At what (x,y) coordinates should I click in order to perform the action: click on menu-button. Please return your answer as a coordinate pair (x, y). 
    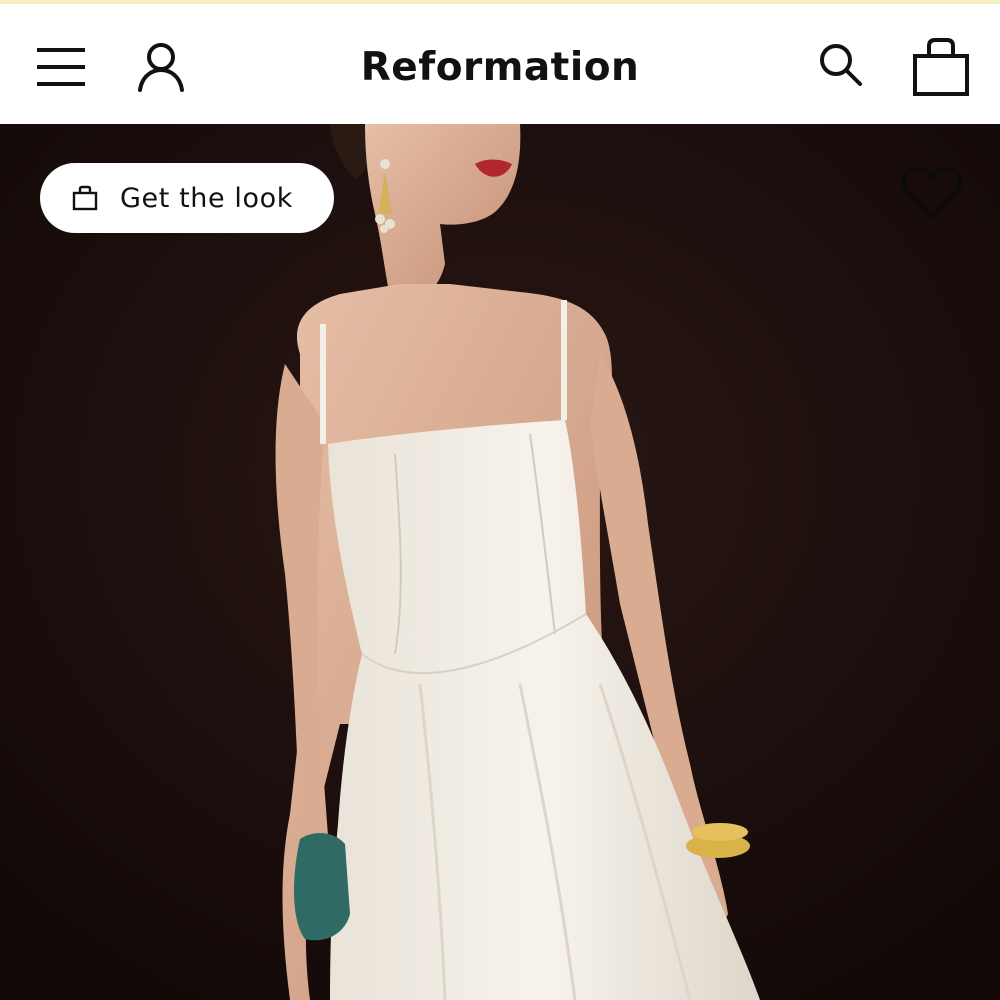
    Looking at the image, I should click on (61, 67).